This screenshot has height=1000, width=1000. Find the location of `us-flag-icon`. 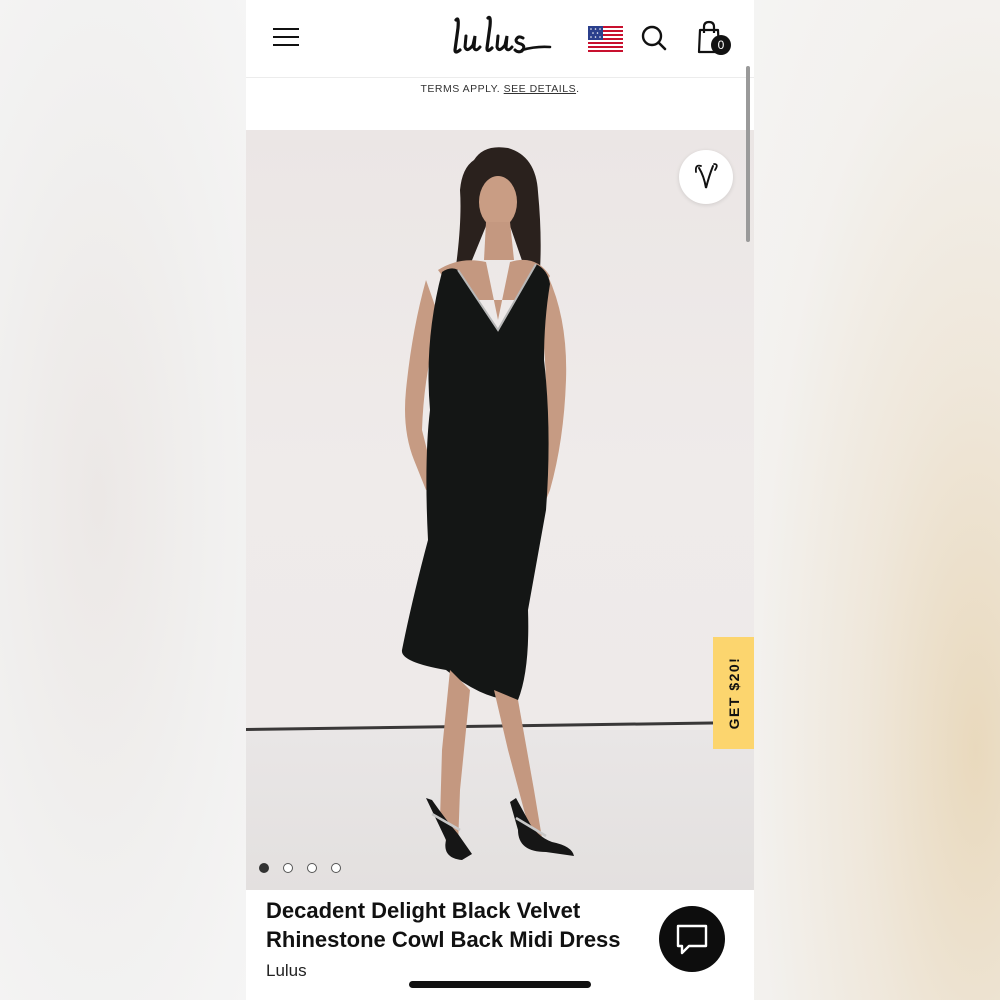

us-flag-icon is located at coordinates (605, 39).